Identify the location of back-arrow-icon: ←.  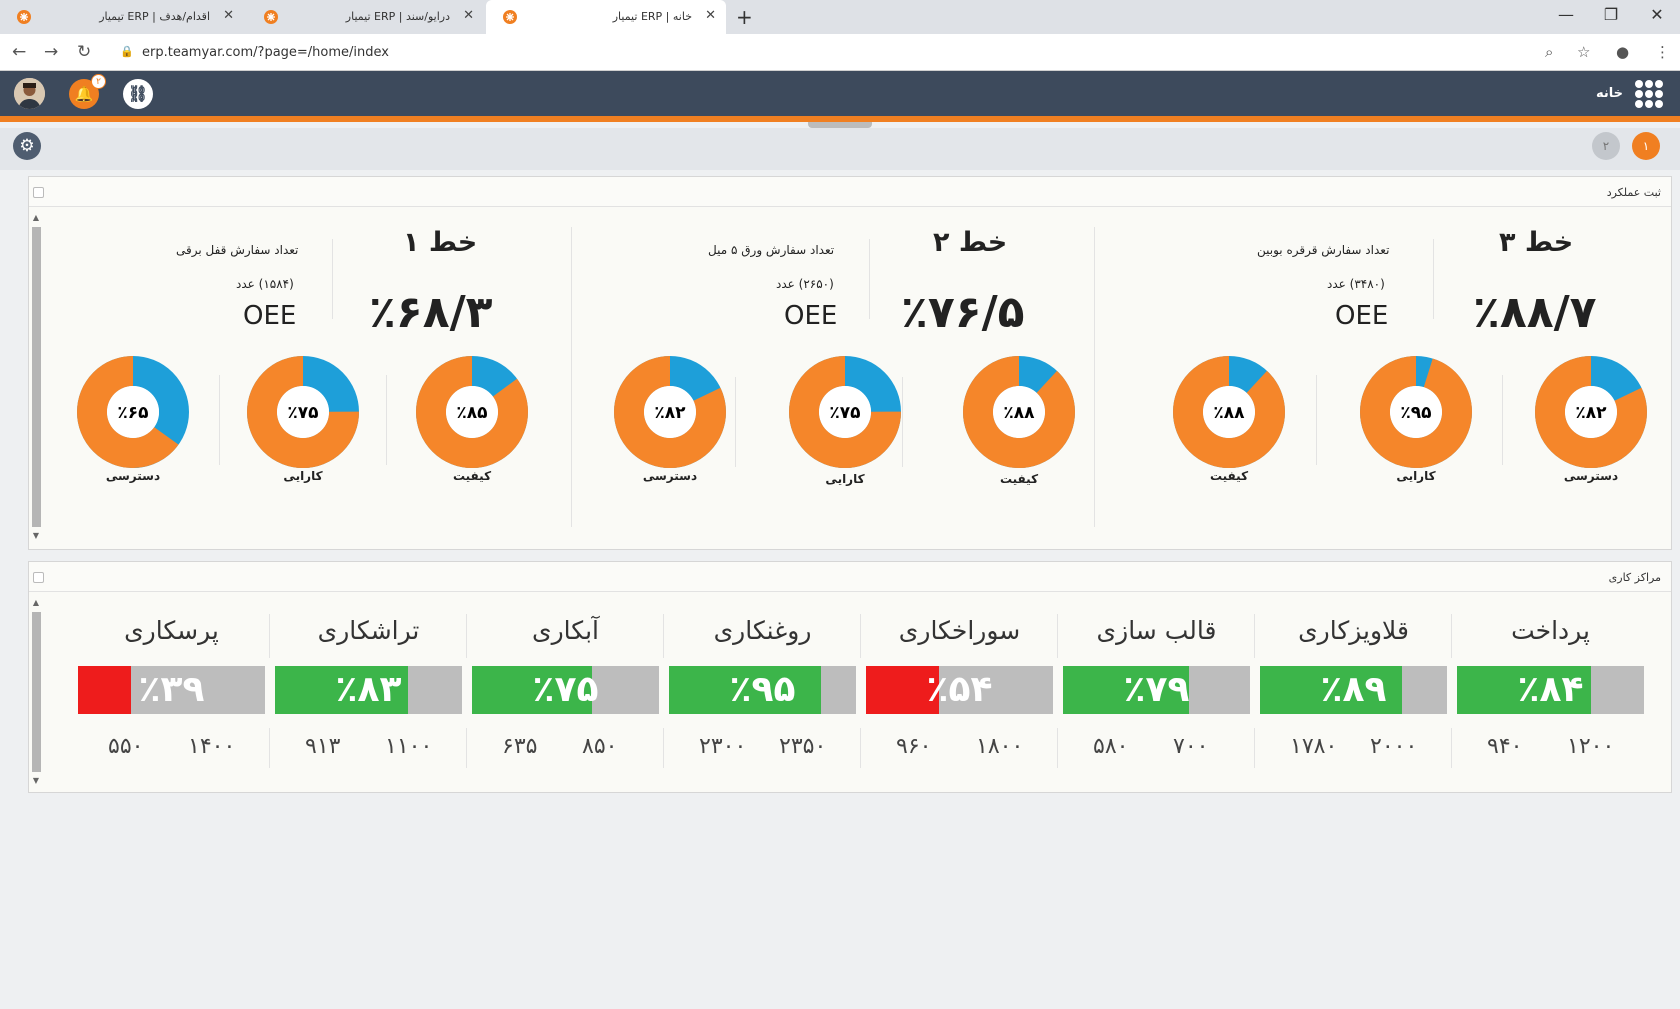
(19, 52).